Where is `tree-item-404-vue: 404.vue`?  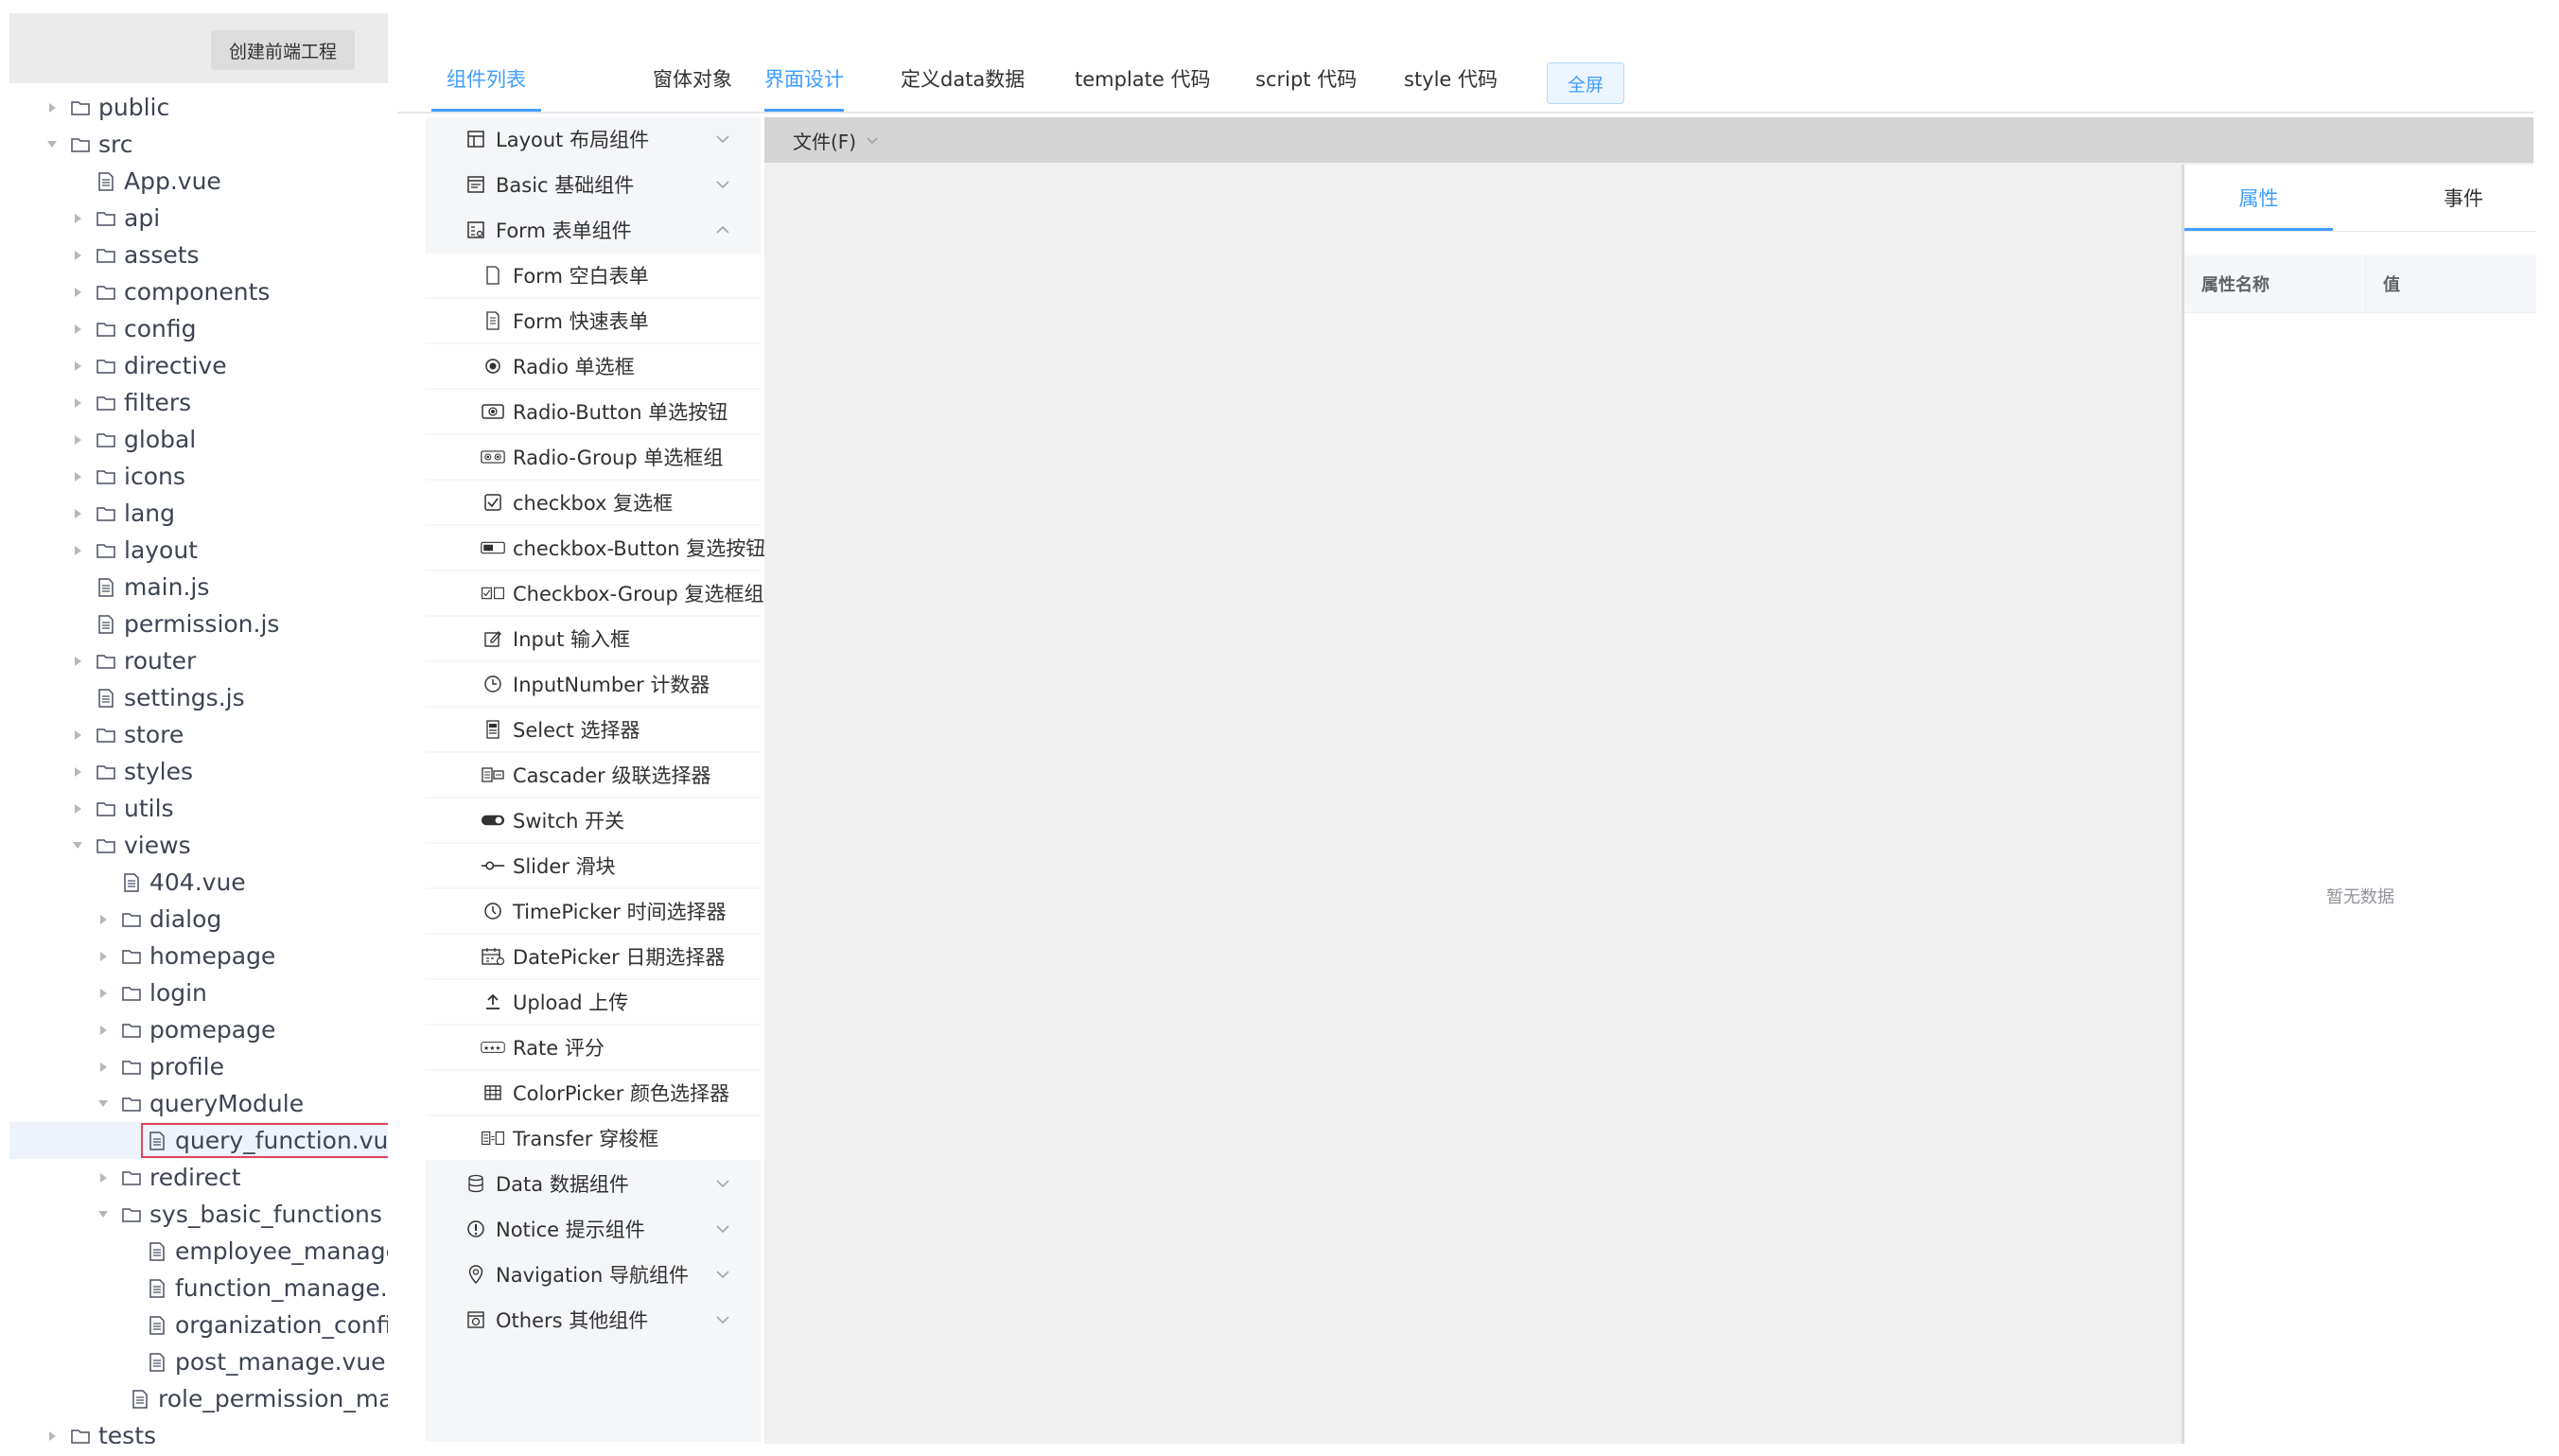 tree-item-404-vue: 404.vue is located at coordinates (198, 882).